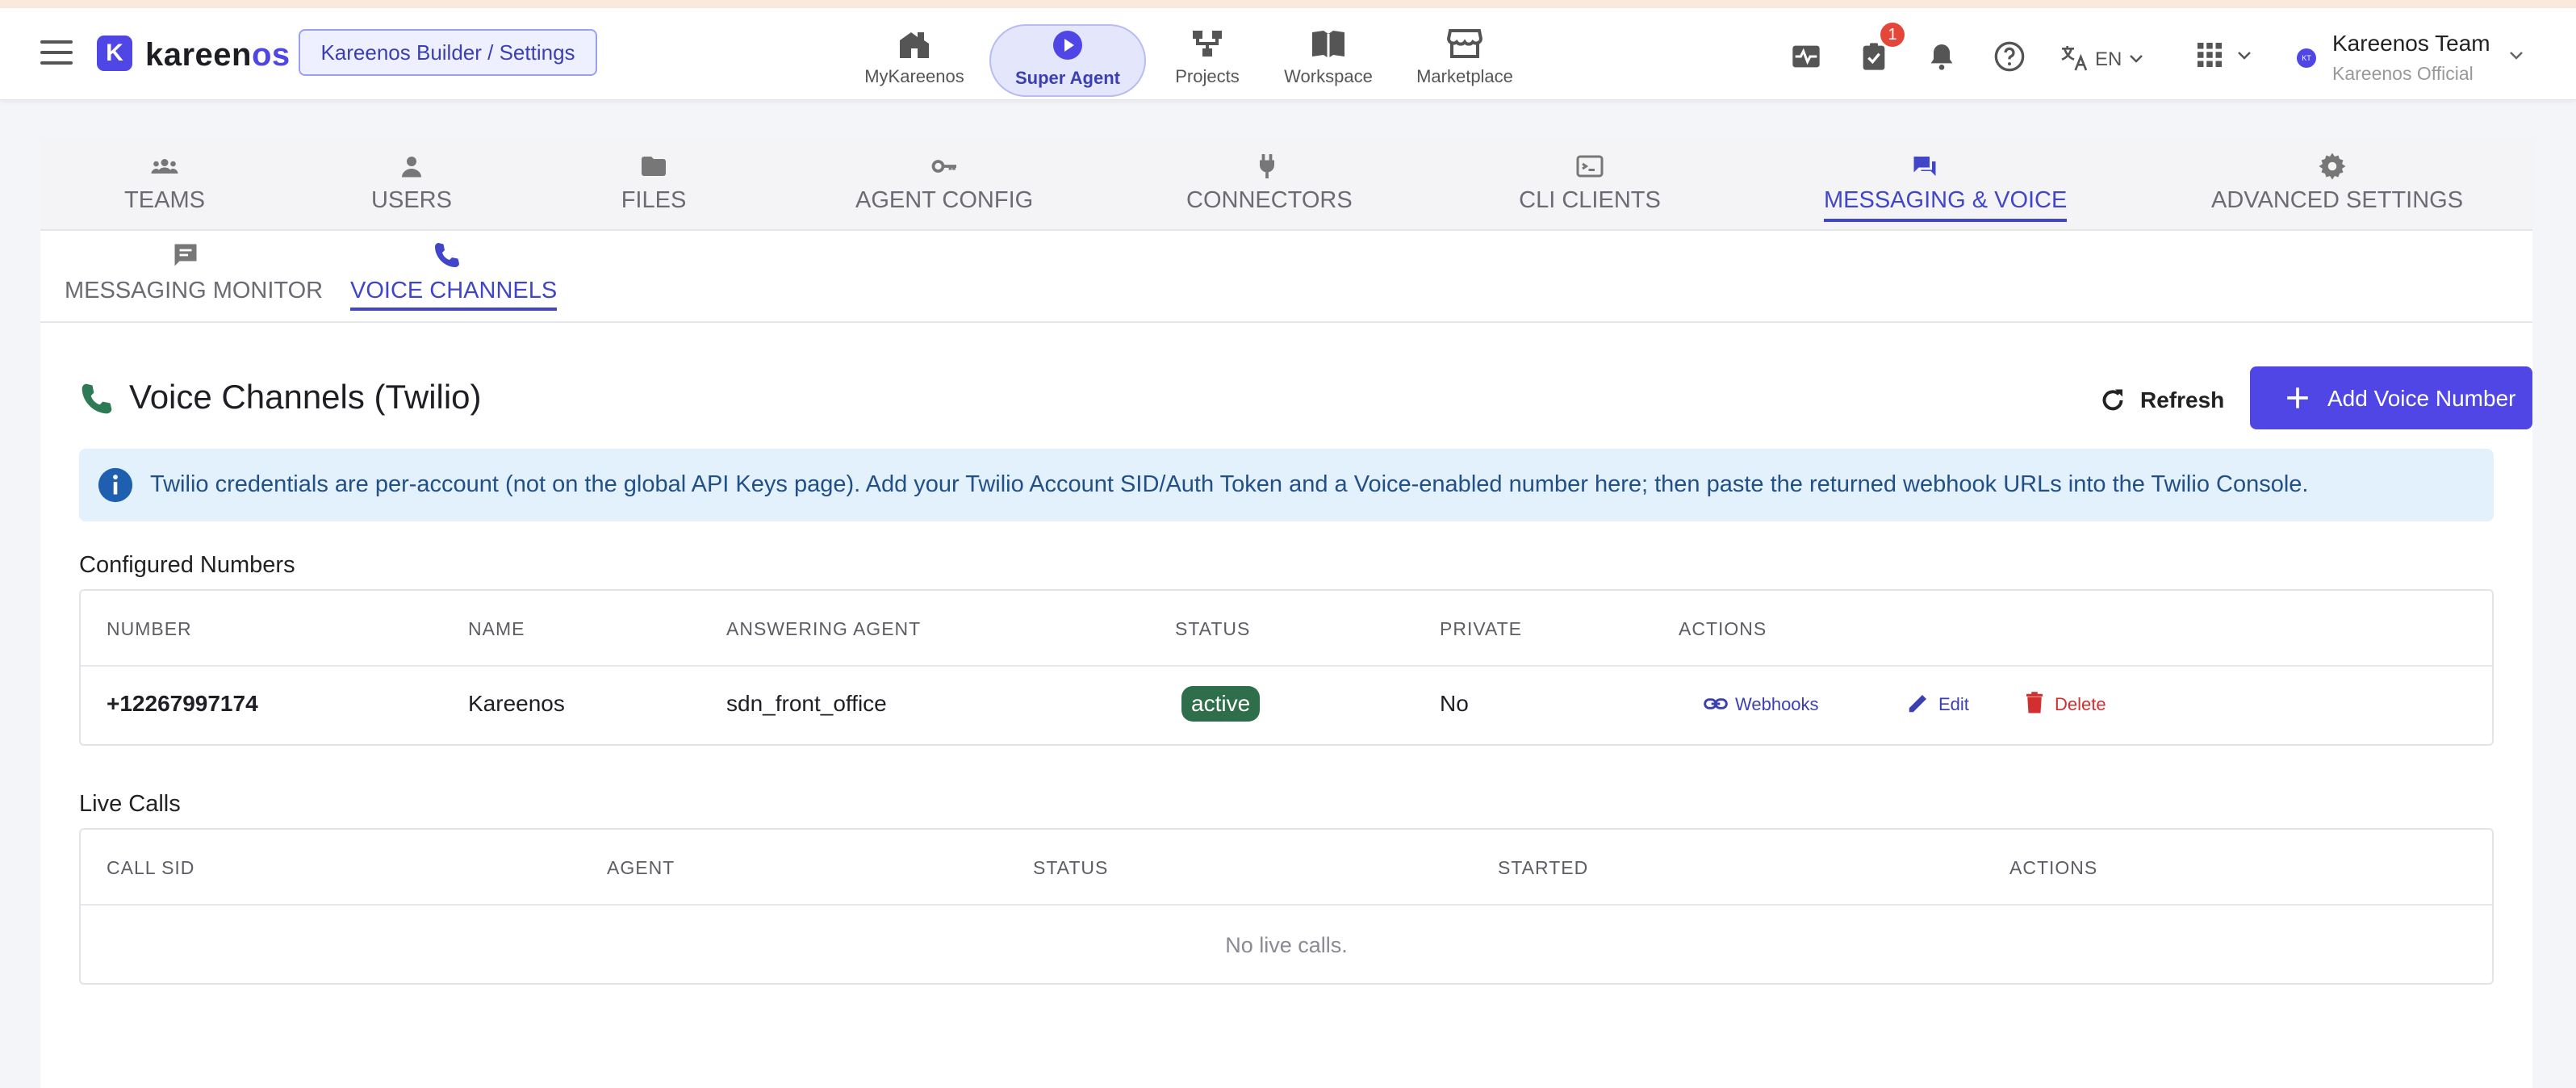 The image size is (2576, 1088). I want to click on task-check-icon, so click(1874, 56).